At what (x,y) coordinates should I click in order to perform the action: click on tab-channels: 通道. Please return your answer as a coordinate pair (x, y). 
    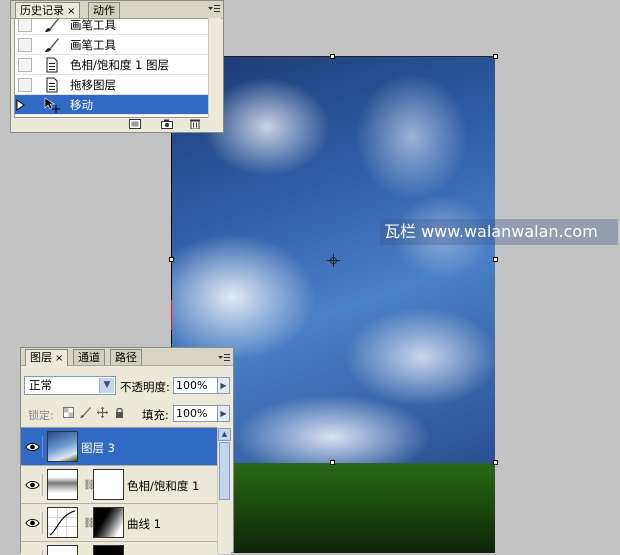
    Looking at the image, I should click on (89, 357).